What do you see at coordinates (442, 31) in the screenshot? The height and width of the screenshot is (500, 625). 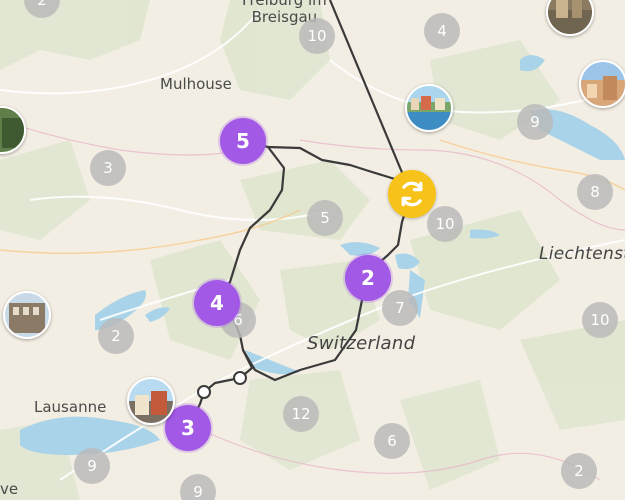 I see `cluster-marker: 4` at bounding box center [442, 31].